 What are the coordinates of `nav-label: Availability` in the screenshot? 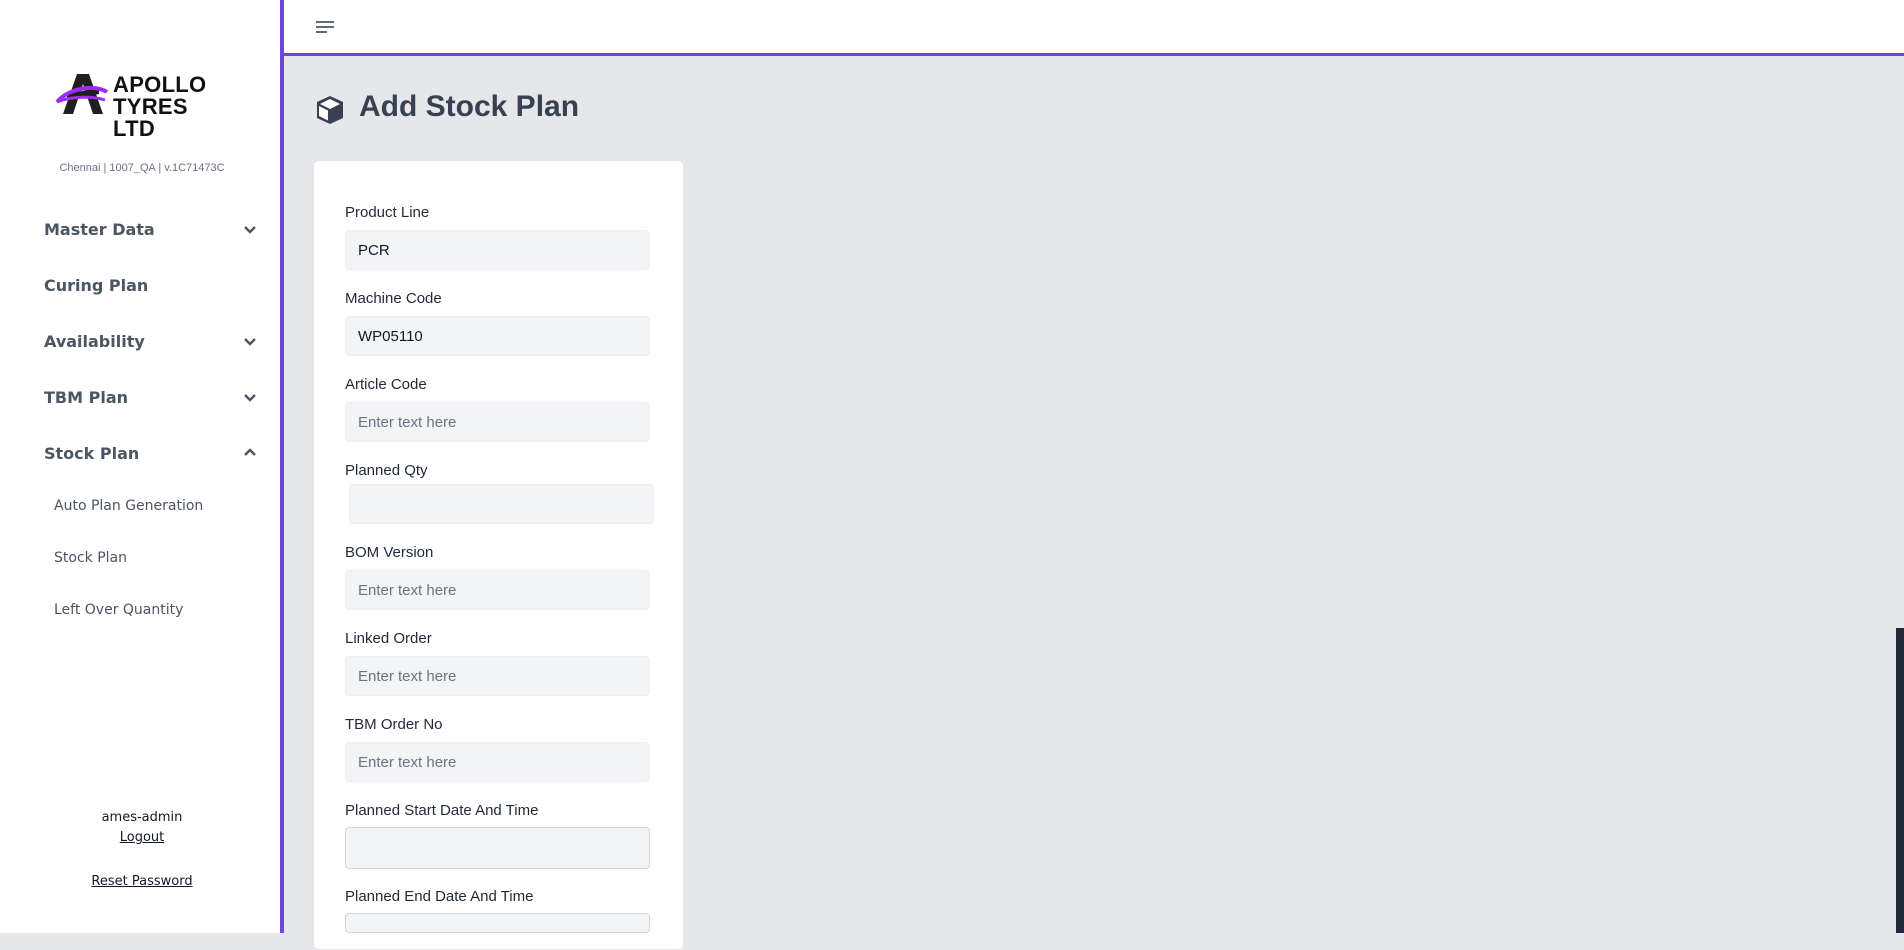 It's located at (94, 341).